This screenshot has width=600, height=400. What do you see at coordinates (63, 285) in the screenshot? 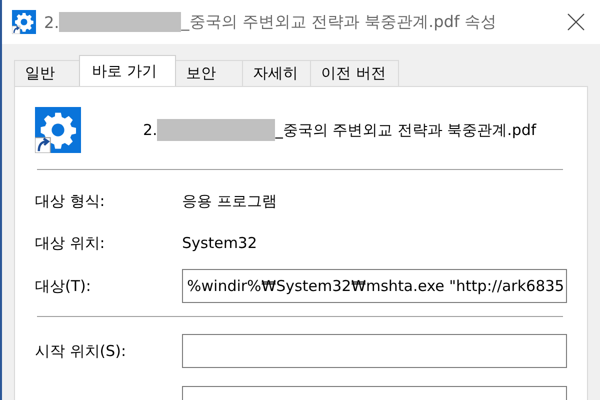
I see `field-label: 대상(T):` at bounding box center [63, 285].